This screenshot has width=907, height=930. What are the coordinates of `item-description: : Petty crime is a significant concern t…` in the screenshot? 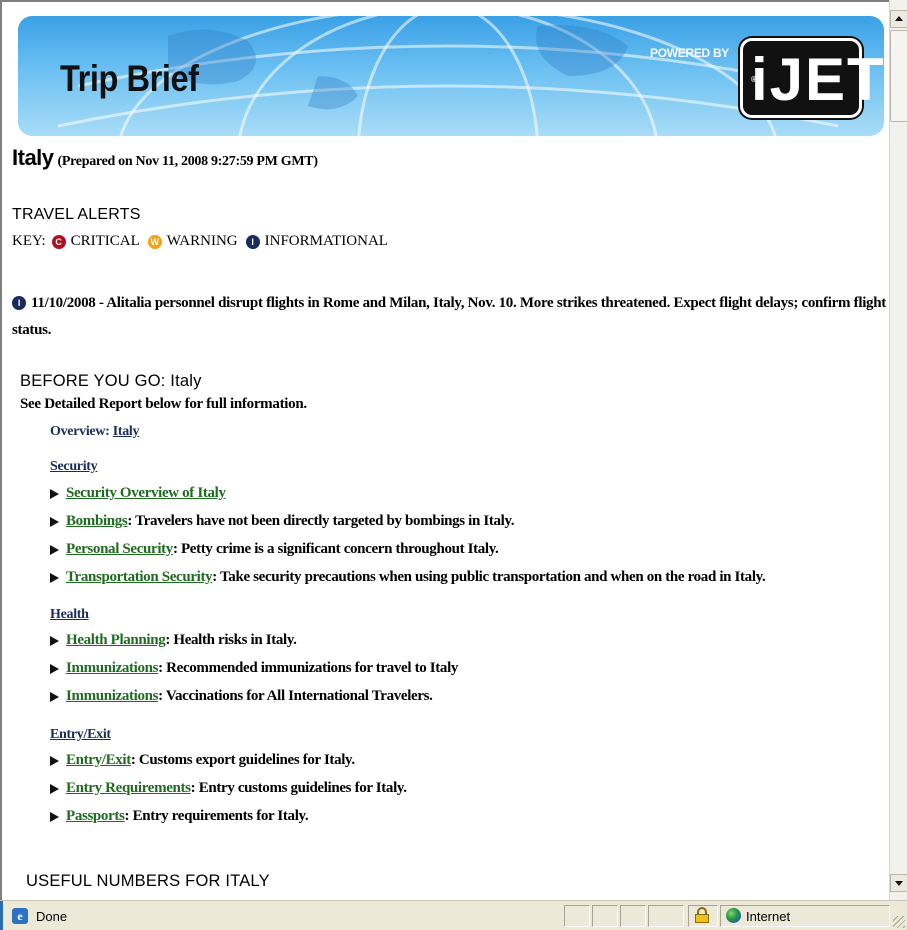 It's located at (335, 549).